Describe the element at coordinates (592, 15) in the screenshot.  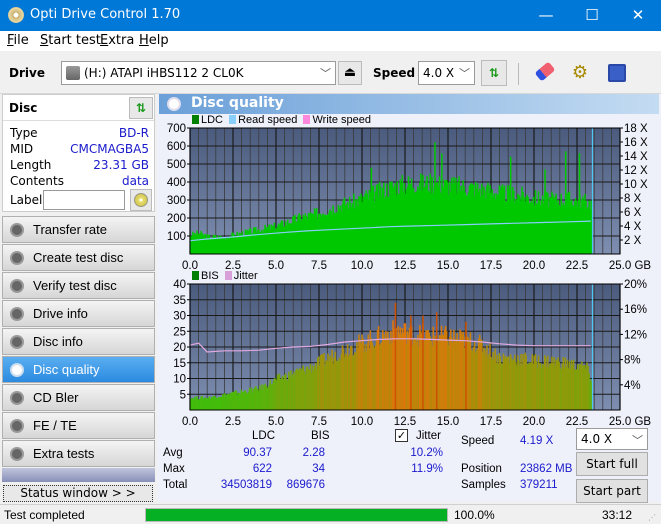
I see `maximize-button: ☐` at that location.